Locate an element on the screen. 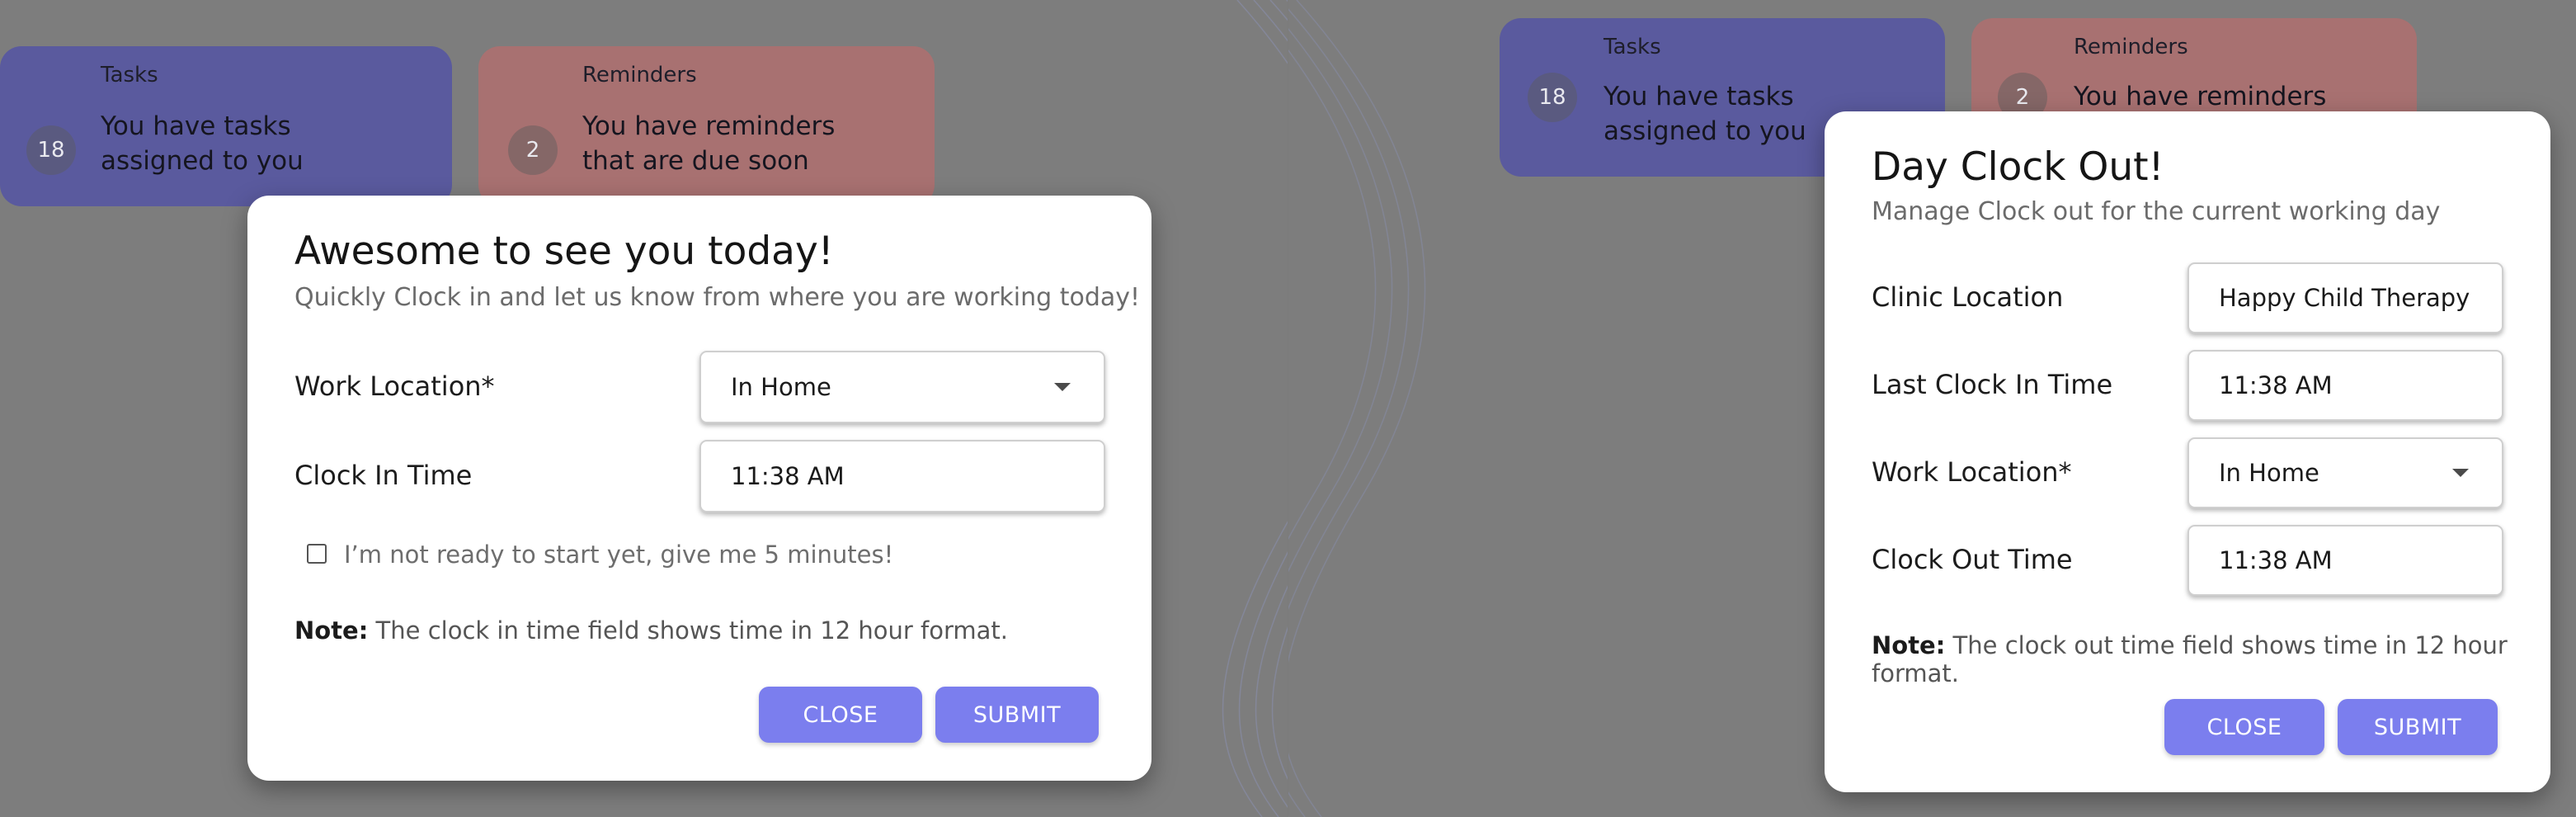 This screenshot has height=817, width=2576. clock-out-time-label: Clock Out Time is located at coordinates (1973, 559).